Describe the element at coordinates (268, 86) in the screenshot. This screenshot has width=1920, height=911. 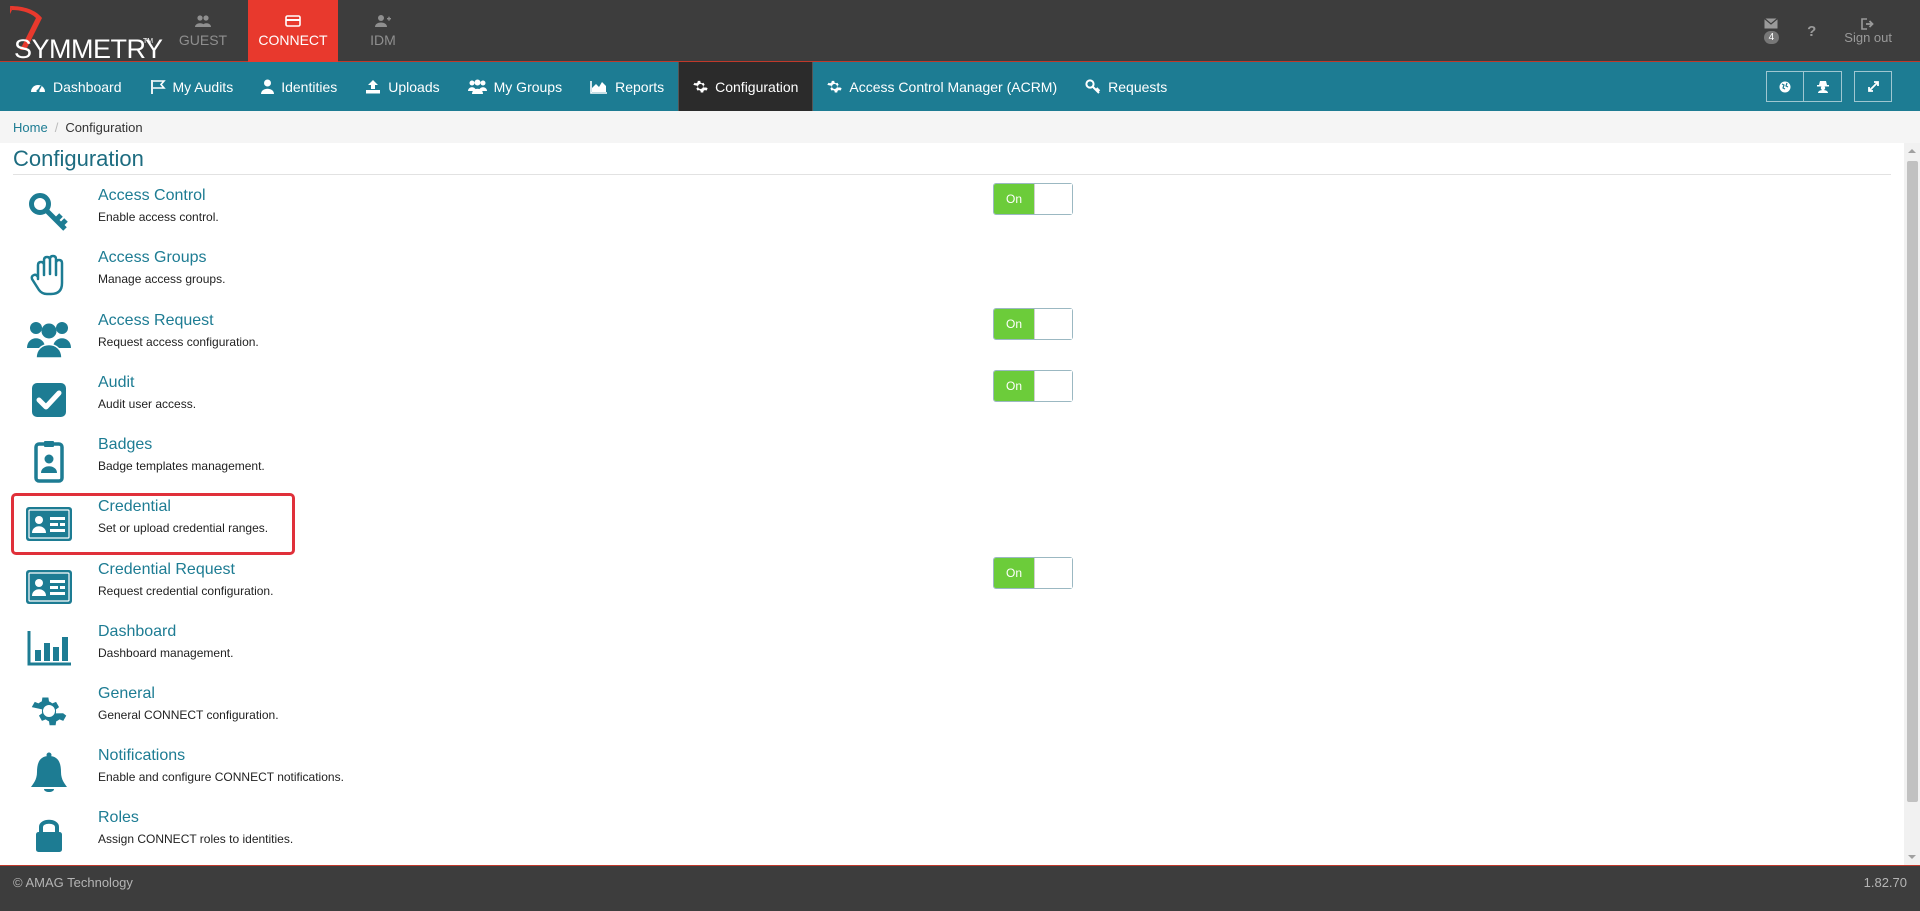
I see `user-icon` at that location.